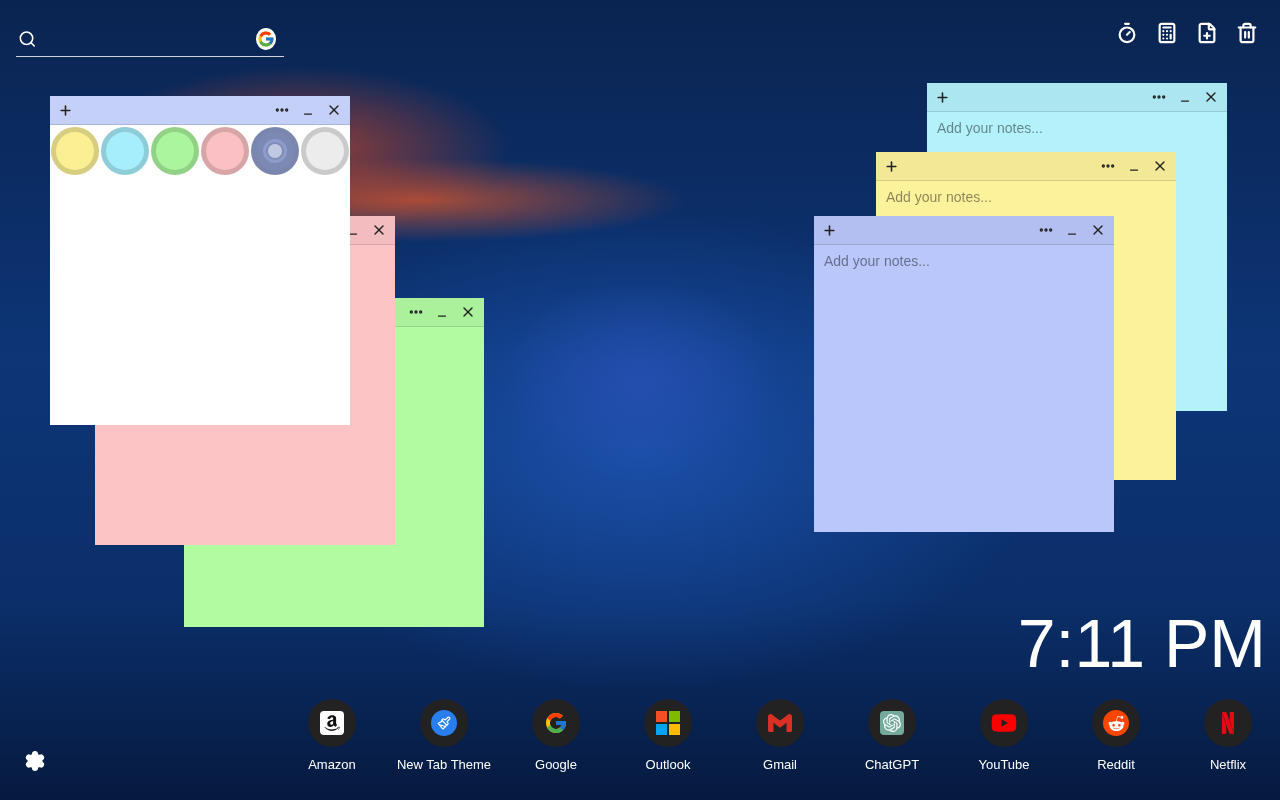  What do you see at coordinates (780, 723) in the screenshot?
I see `envelope-icon` at bounding box center [780, 723].